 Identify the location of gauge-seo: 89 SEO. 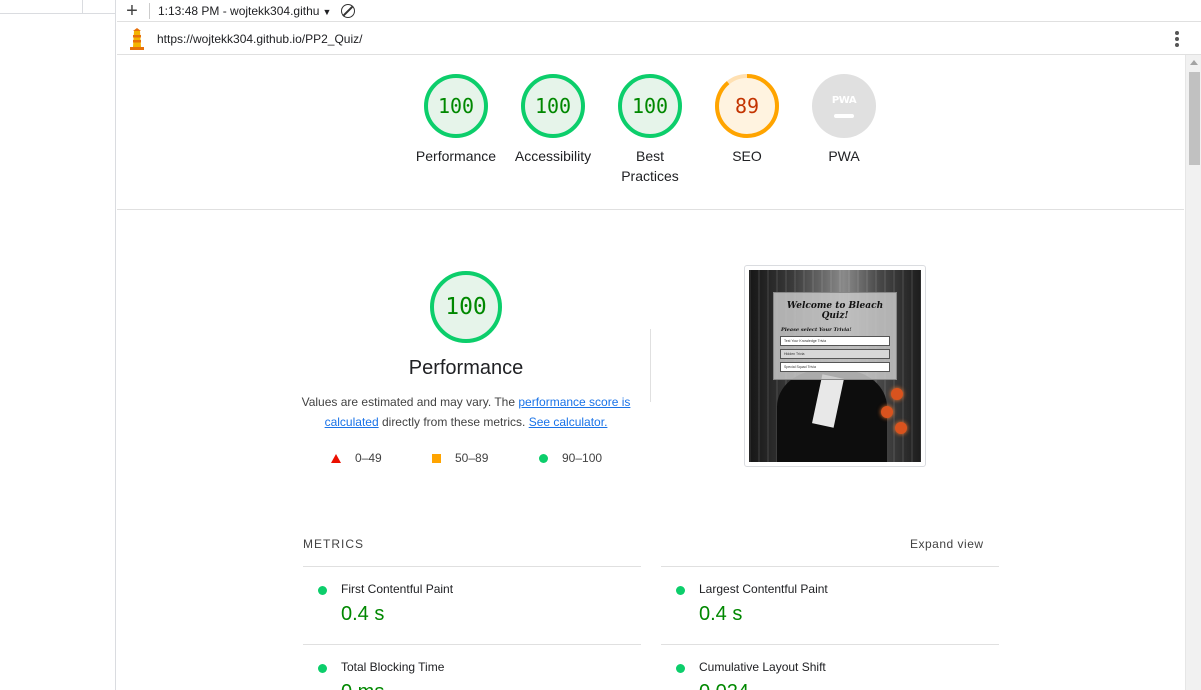
(747, 120).